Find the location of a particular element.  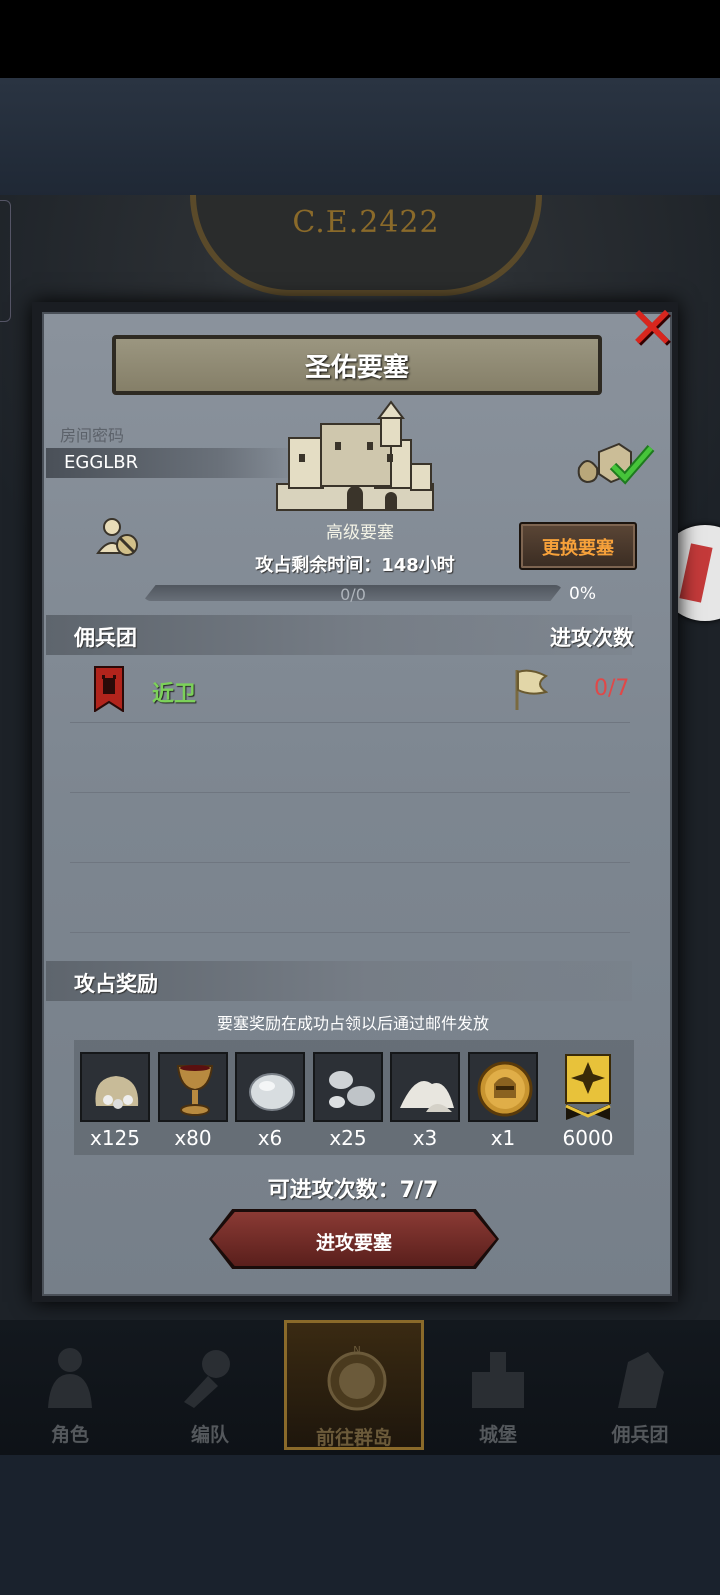

supply-check-icon is located at coordinates (616, 463).